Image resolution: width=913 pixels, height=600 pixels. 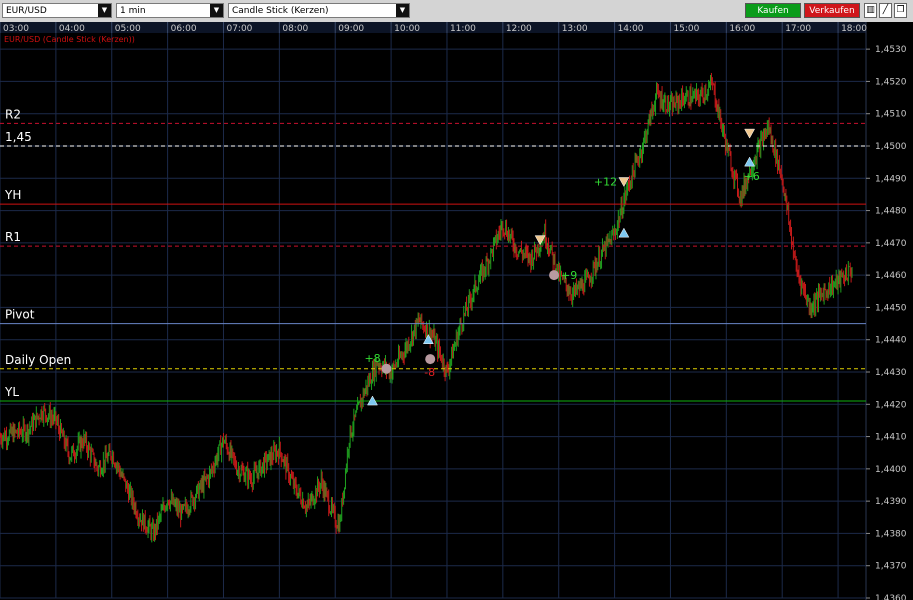 I want to click on x-tick-label: 06:00, so click(x=184, y=29).